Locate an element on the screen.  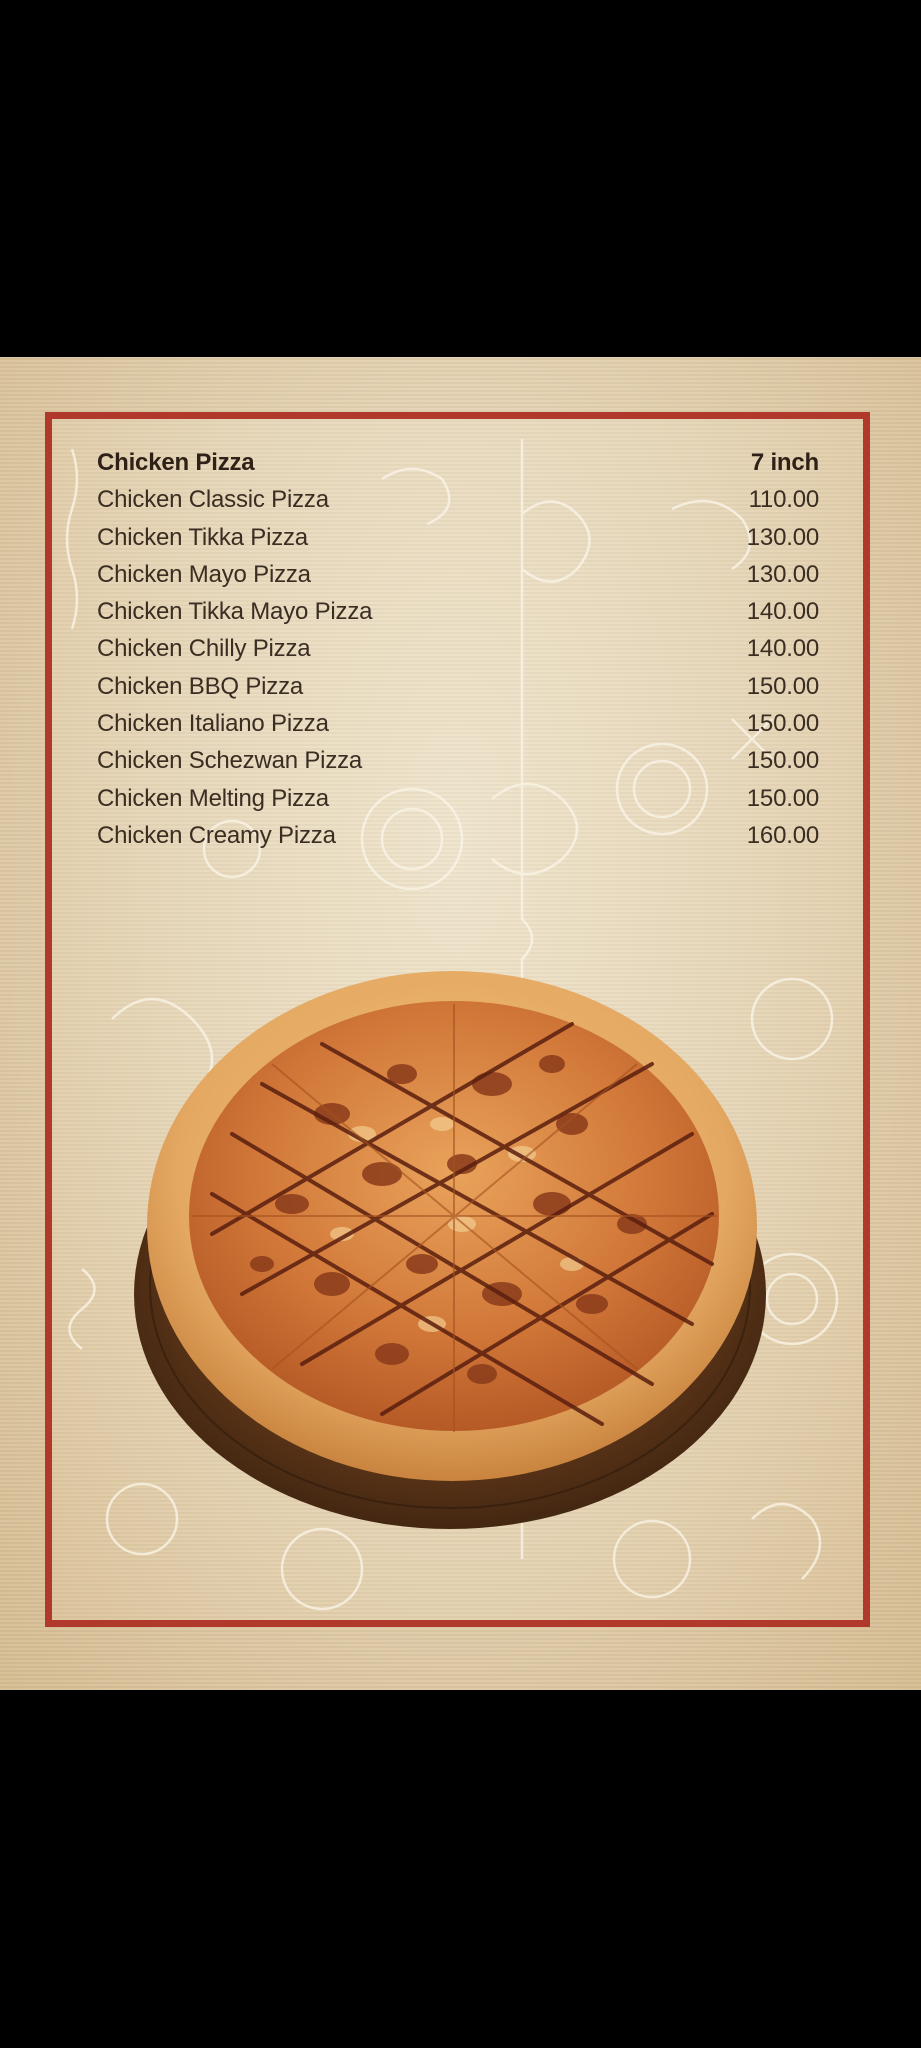
menu-item-name: Chicken Melting Pizza is located at coordinates (213, 798).